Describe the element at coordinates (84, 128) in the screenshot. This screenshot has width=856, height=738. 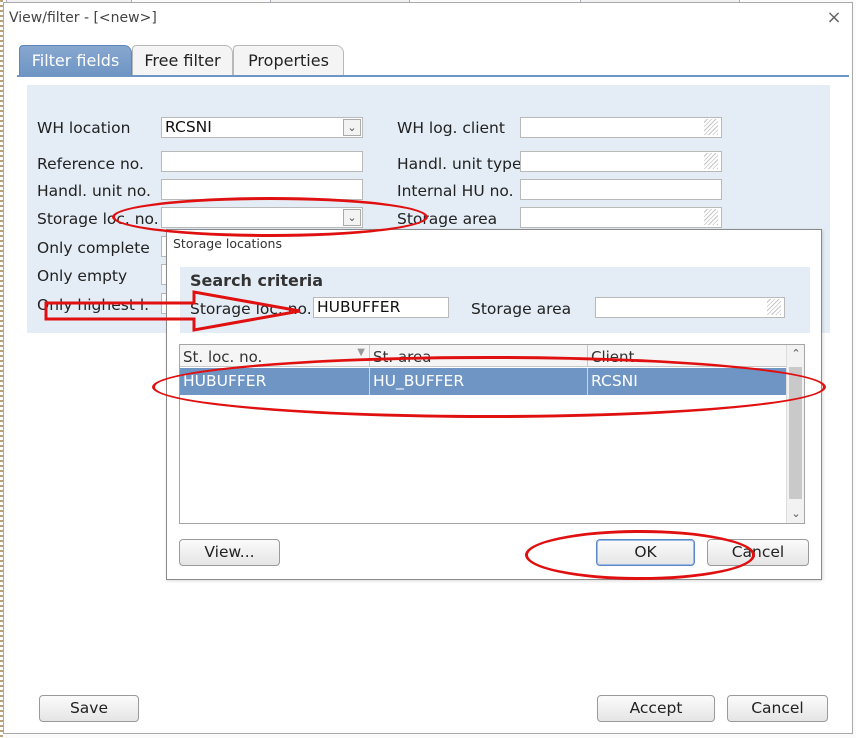
I see `wh-location-label: WH location` at that location.